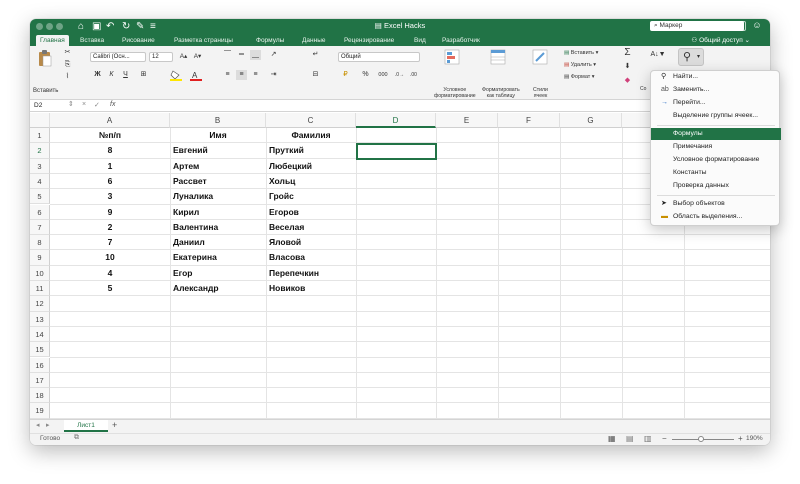 This screenshot has width=800, height=484. Describe the element at coordinates (218, 120) in the screenshot. I see `column-header-b: B` at that location.